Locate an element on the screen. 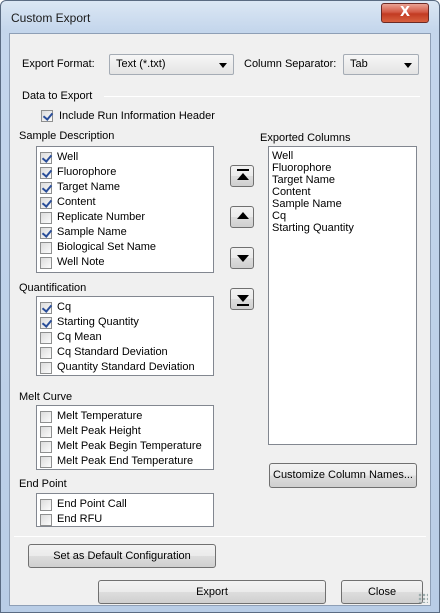 This screenshot has height=613, width=440. melt-curve-item-label: Melt Temperature is located at coordinates (100, 416).